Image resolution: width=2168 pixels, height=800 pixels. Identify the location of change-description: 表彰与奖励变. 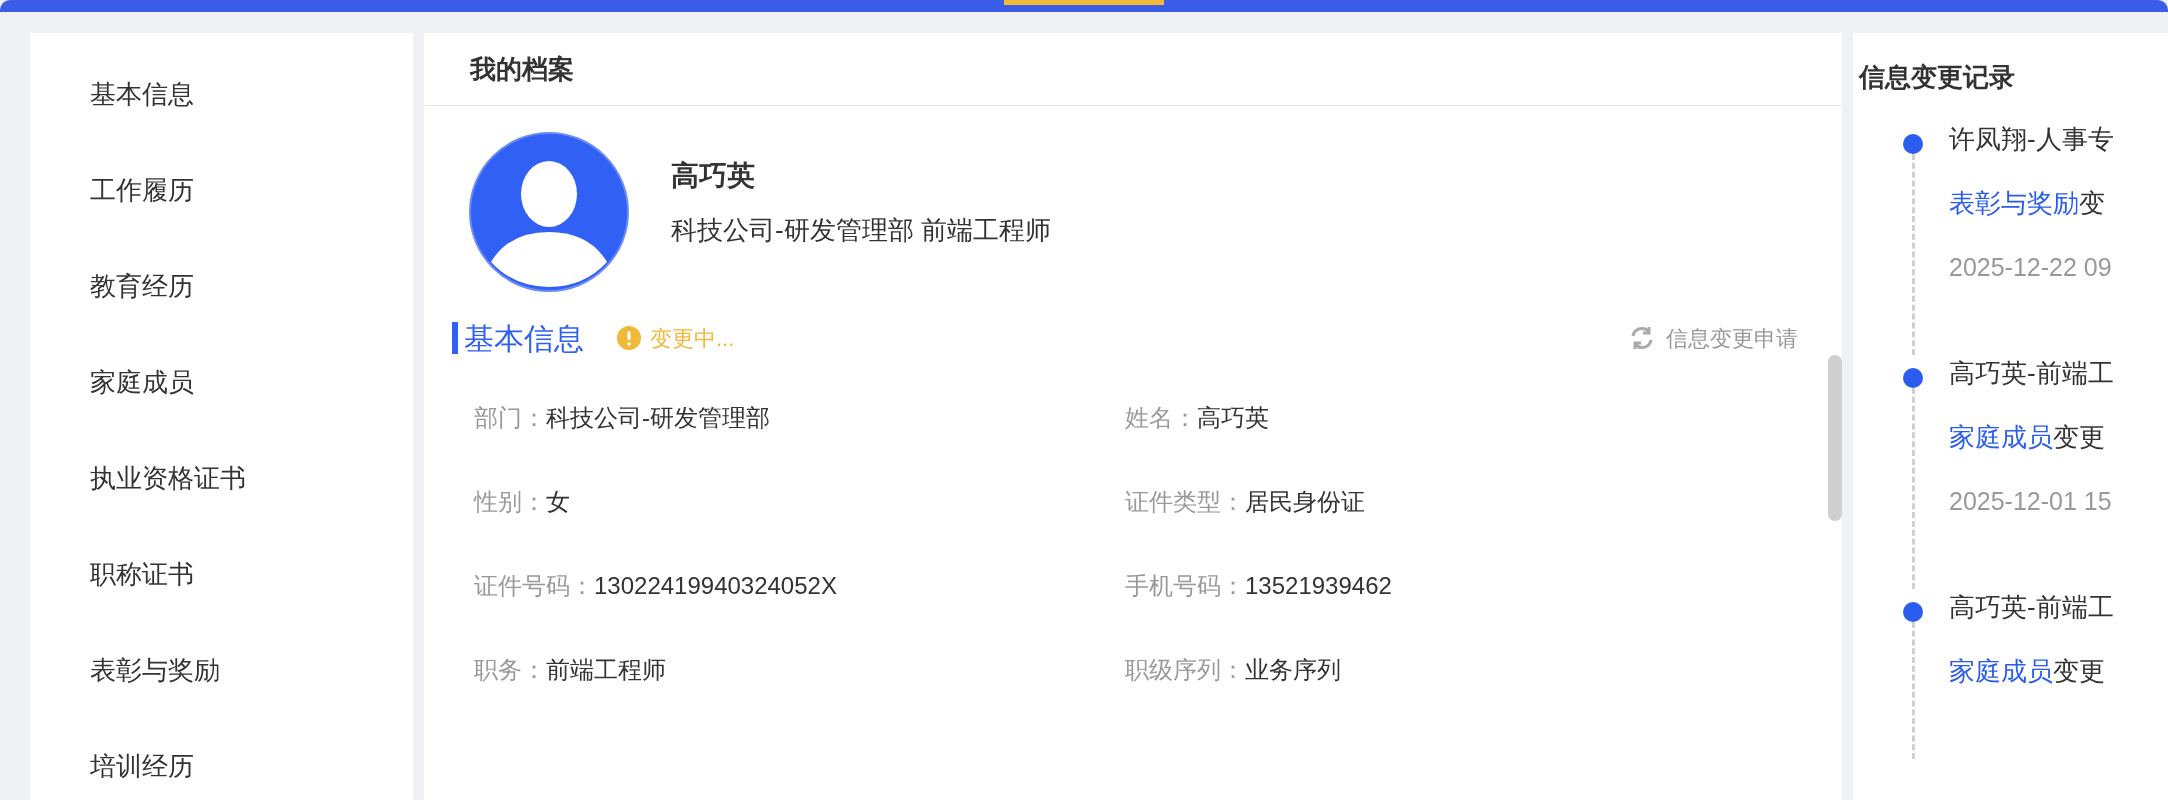
(2027, 203).